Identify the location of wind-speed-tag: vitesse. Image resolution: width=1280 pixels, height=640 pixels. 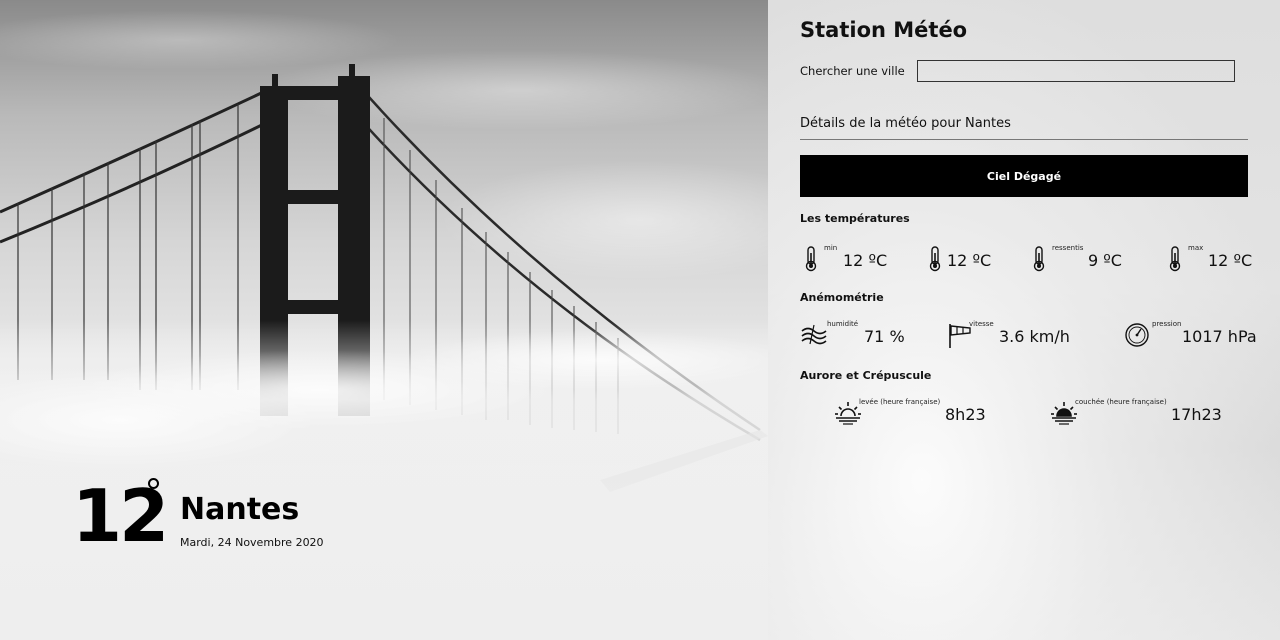
(981, 324).